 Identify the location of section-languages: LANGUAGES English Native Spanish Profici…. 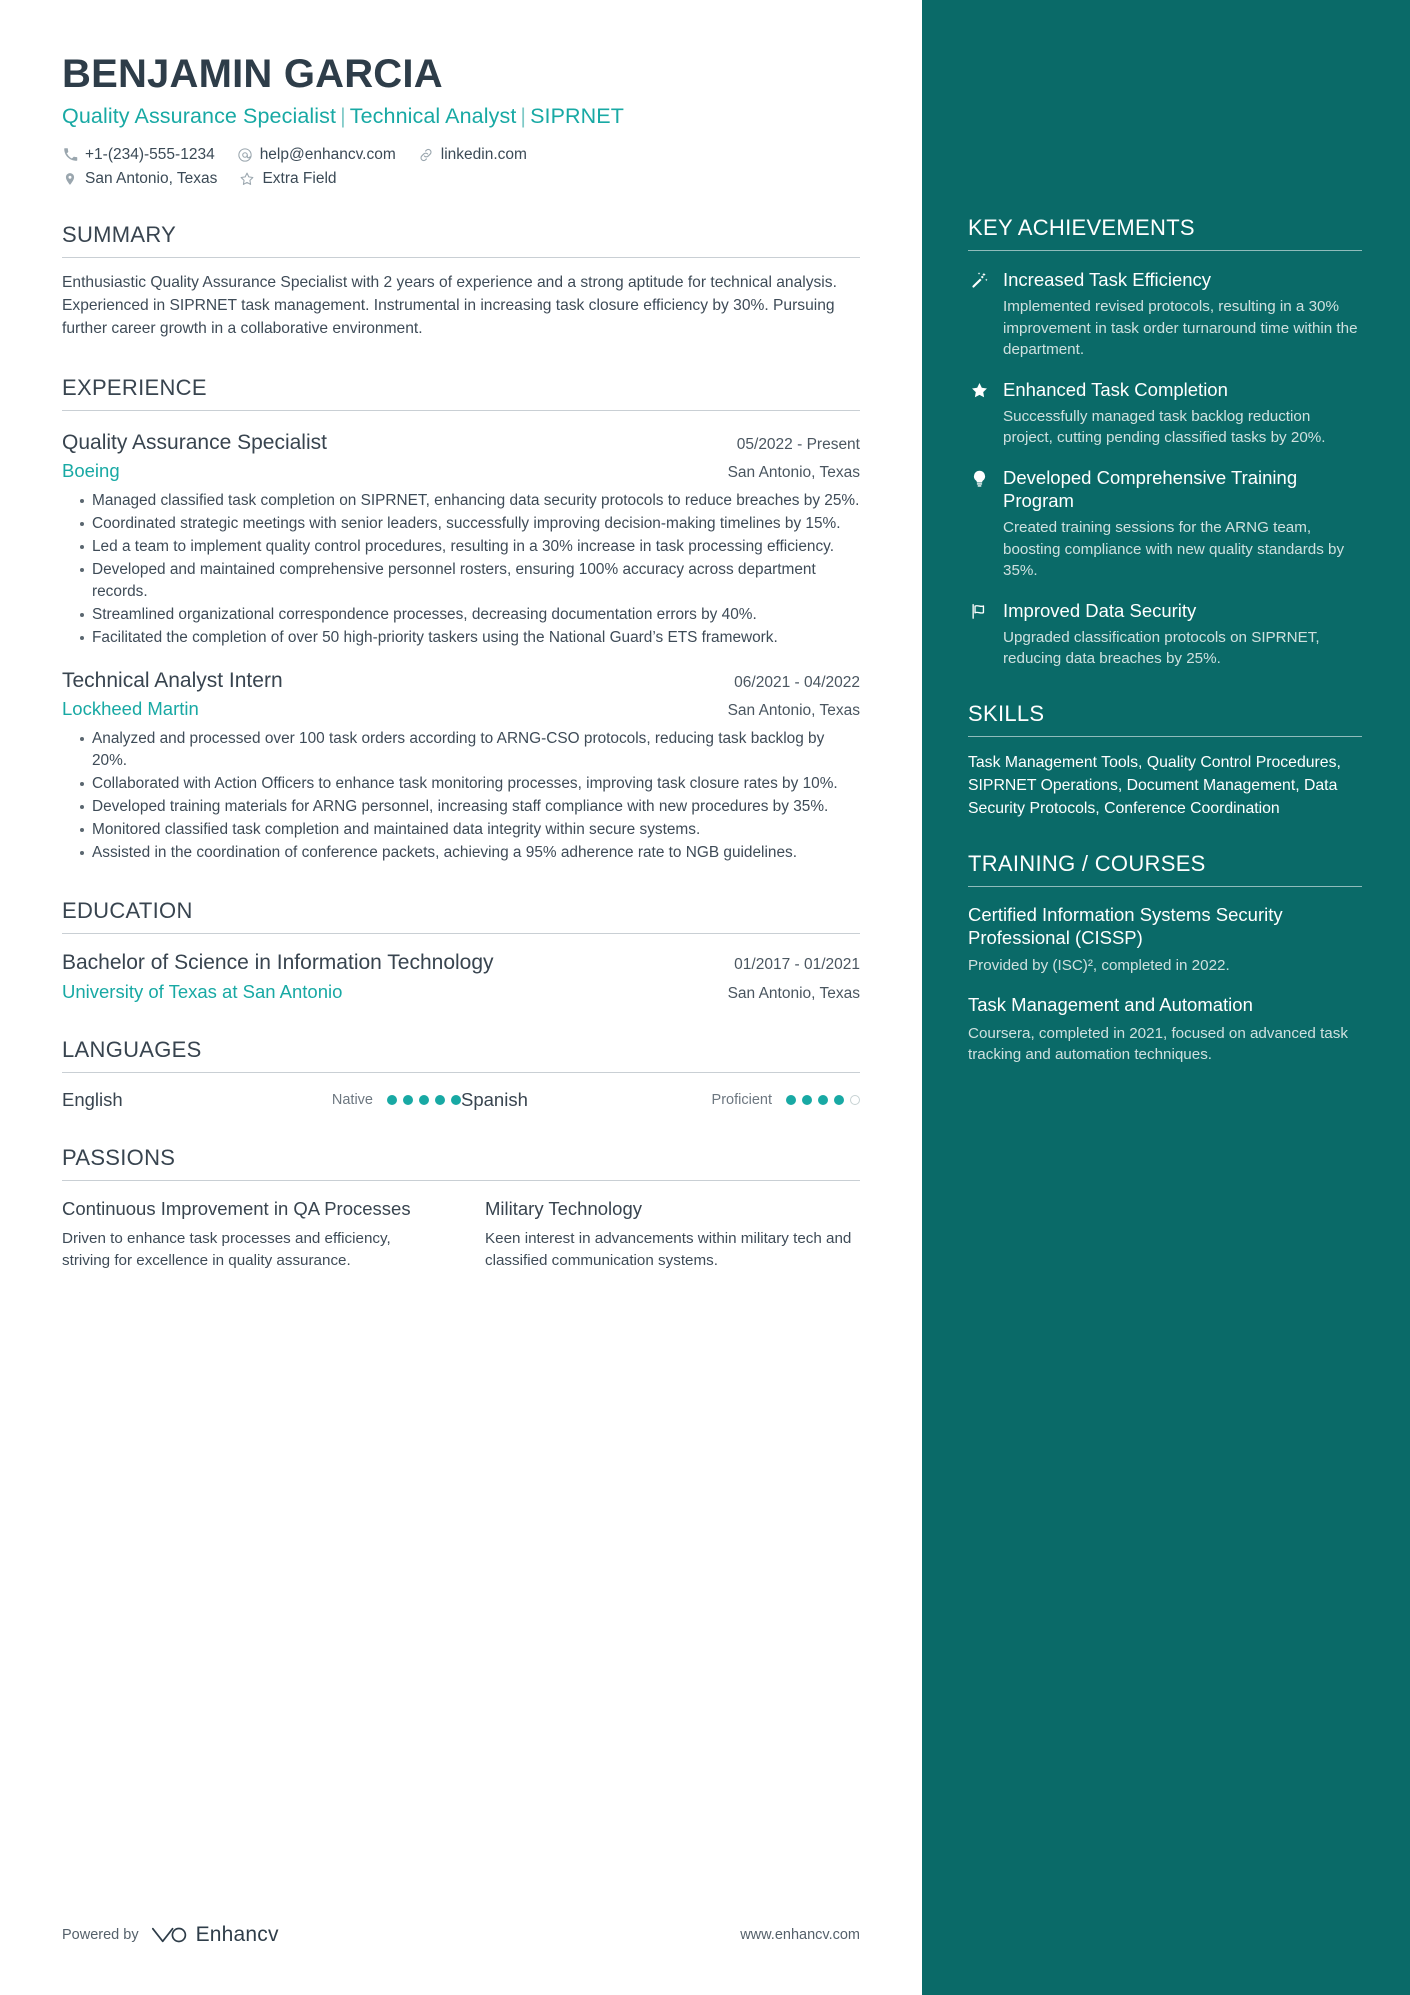
(461, 1074).